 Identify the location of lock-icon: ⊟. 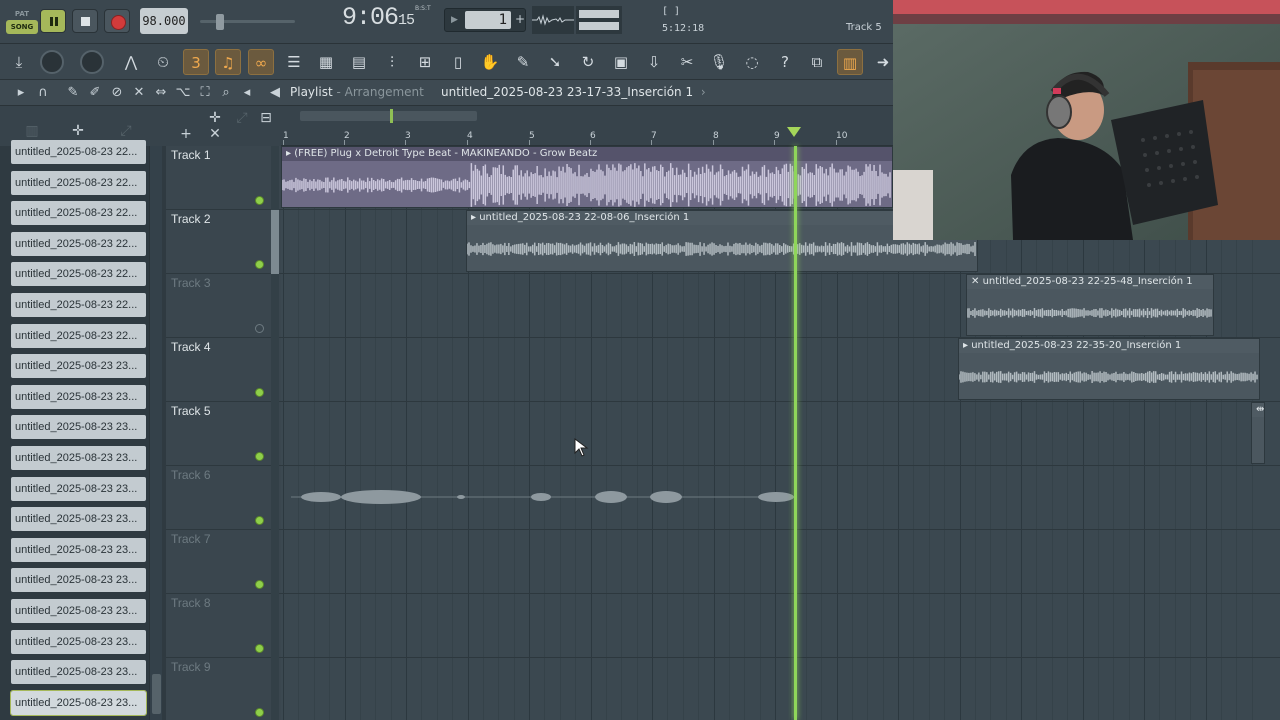
(266, 118).